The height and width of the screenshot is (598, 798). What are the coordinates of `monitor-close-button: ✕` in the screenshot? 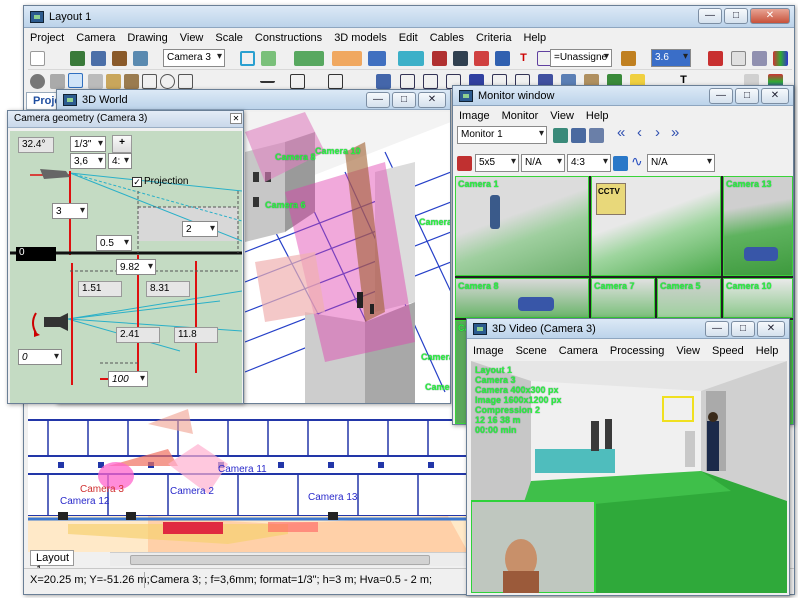 It's located at (775, 96).